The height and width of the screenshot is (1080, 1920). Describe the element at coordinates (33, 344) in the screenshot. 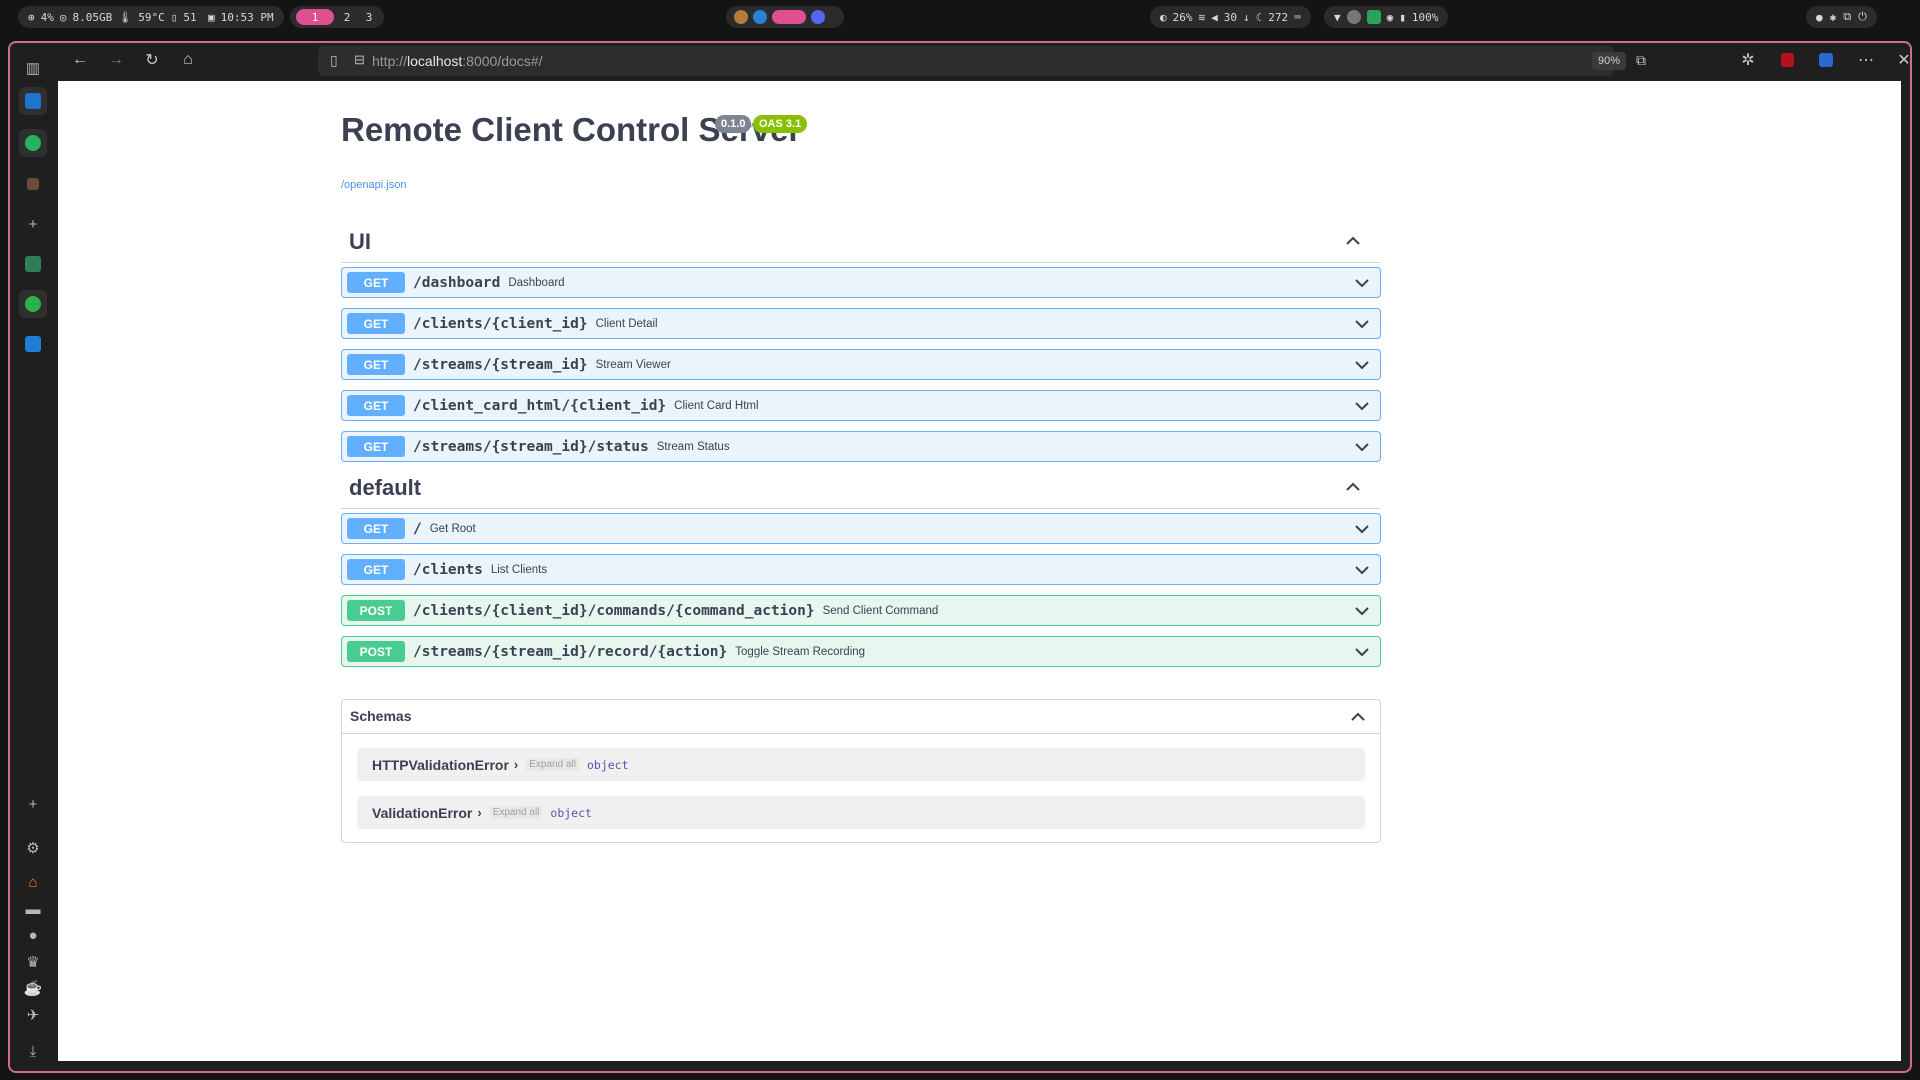

I see `vscode-app-icon` at that location.